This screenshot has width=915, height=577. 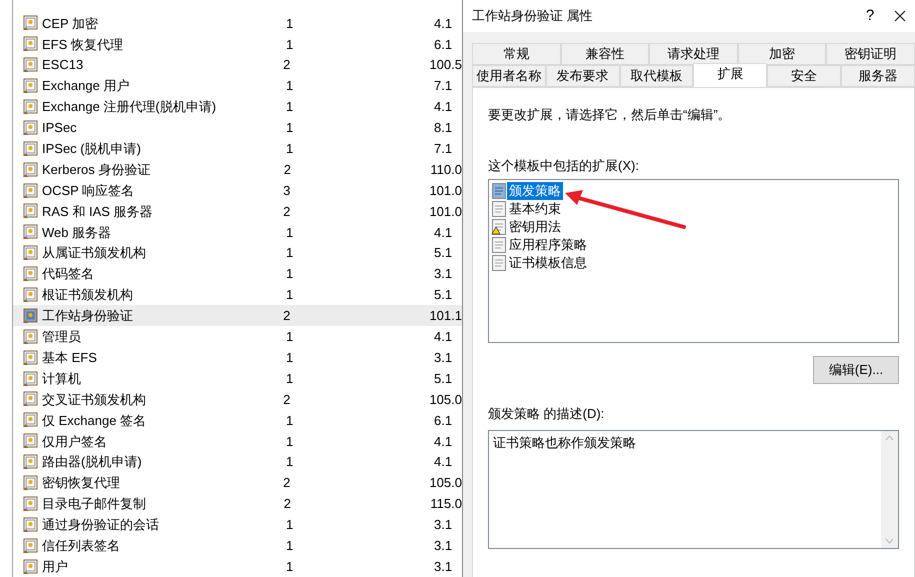 I want to click on template-row: 路由器(脱机申请) 1 4.1, so click(x=237, y=462).